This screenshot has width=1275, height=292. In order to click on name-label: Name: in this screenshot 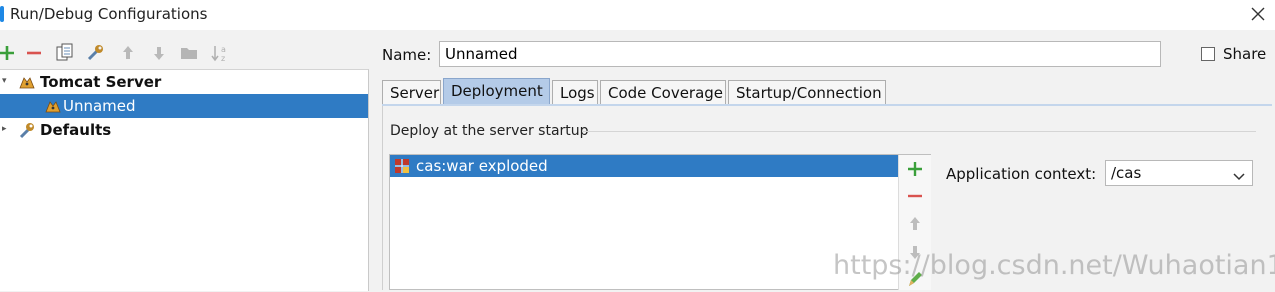, I will do `click(407, 55)`.